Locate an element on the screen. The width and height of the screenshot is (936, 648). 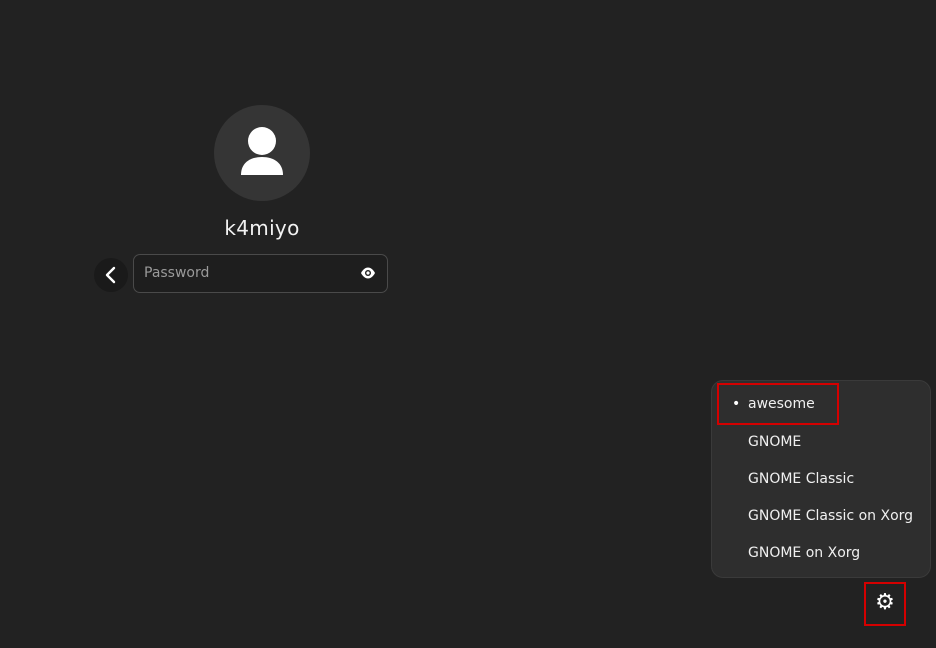
session-item-gnome: GNOME is located at coordinates (821, 442).